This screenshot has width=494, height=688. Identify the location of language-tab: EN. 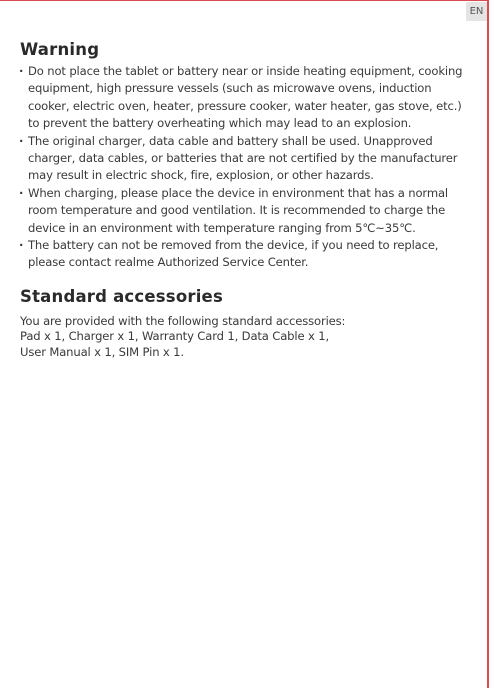
(476, 11).